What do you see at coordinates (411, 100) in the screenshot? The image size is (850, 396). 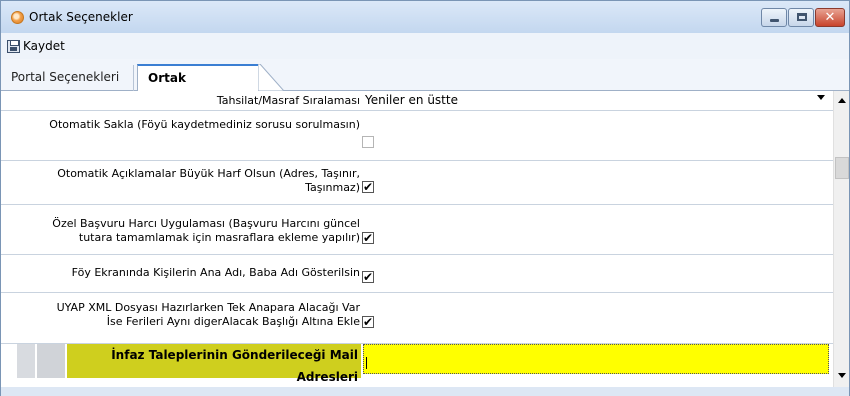 I see `dropdown-value: Yeniler en üstte` at bounding box center [411, 100].